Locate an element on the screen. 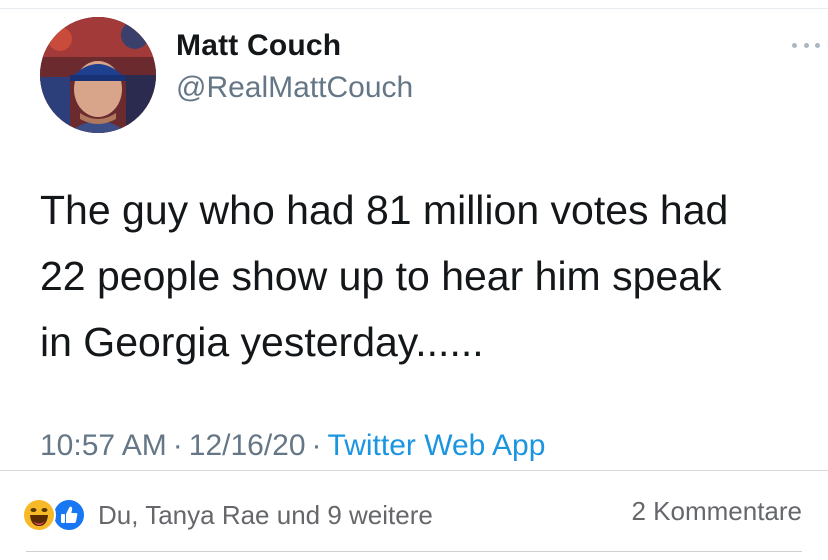 This screenshot has width=828, height=560. reaction-icons is located at coordinates (57, 515).